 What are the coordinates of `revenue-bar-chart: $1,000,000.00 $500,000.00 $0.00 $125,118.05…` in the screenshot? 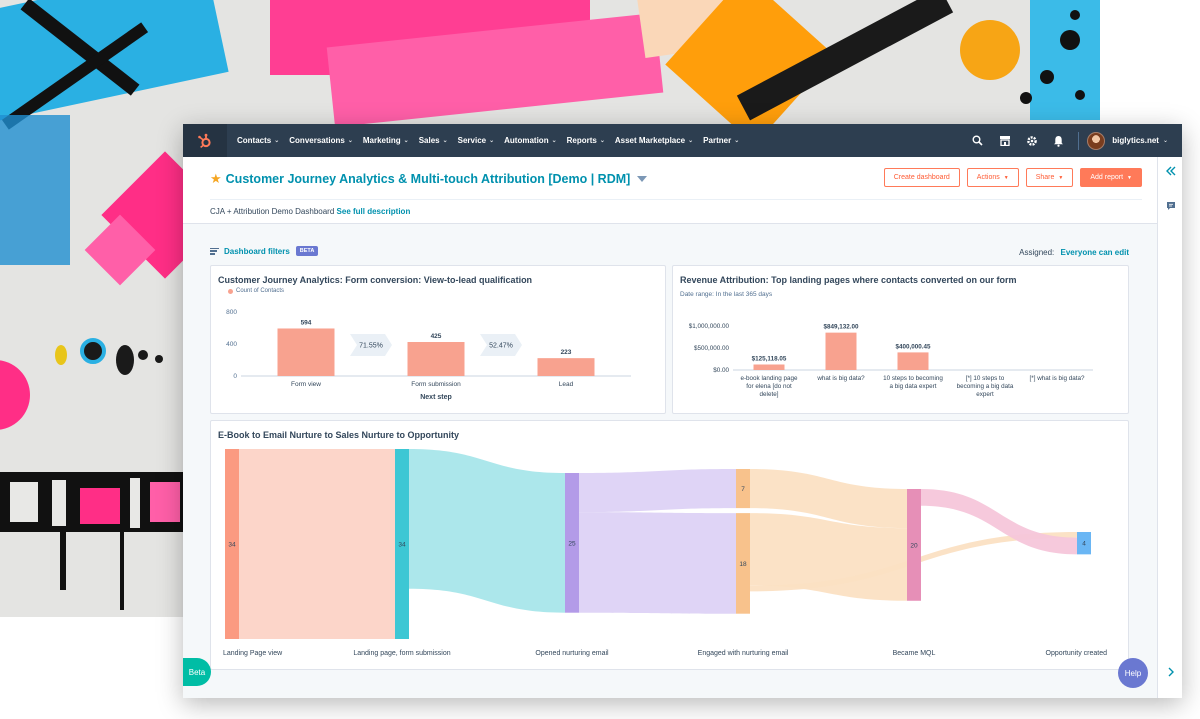 It's located at (891, 360).